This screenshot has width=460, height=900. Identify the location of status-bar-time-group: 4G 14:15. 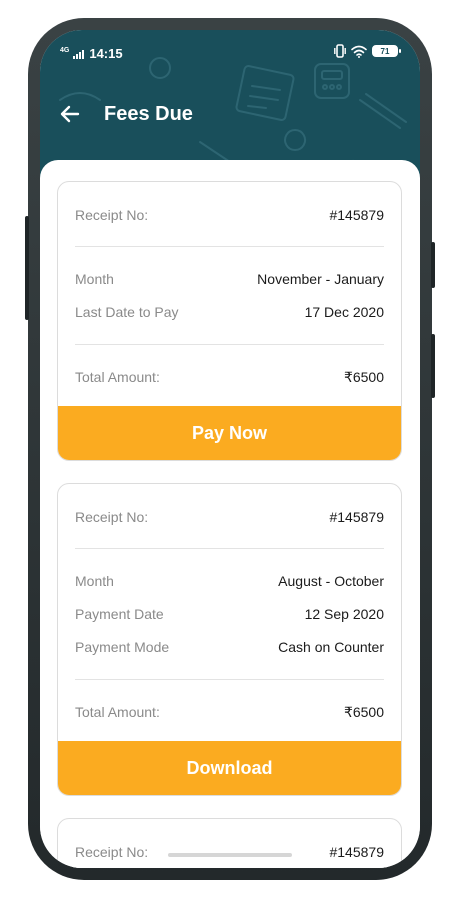
(91, 53).